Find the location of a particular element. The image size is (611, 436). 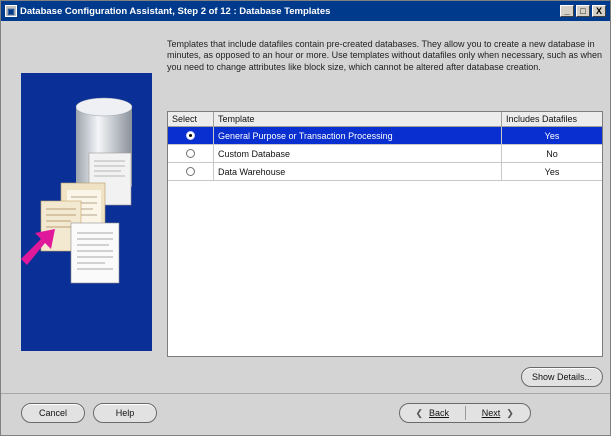

back-button-label: Back is located at coordinates (439, 413).